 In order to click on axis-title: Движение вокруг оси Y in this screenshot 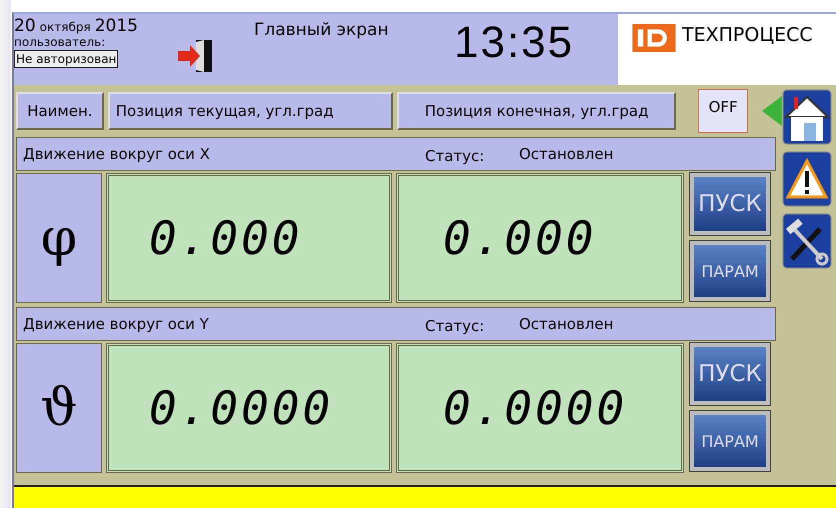, I will do `click(116, 324)`.